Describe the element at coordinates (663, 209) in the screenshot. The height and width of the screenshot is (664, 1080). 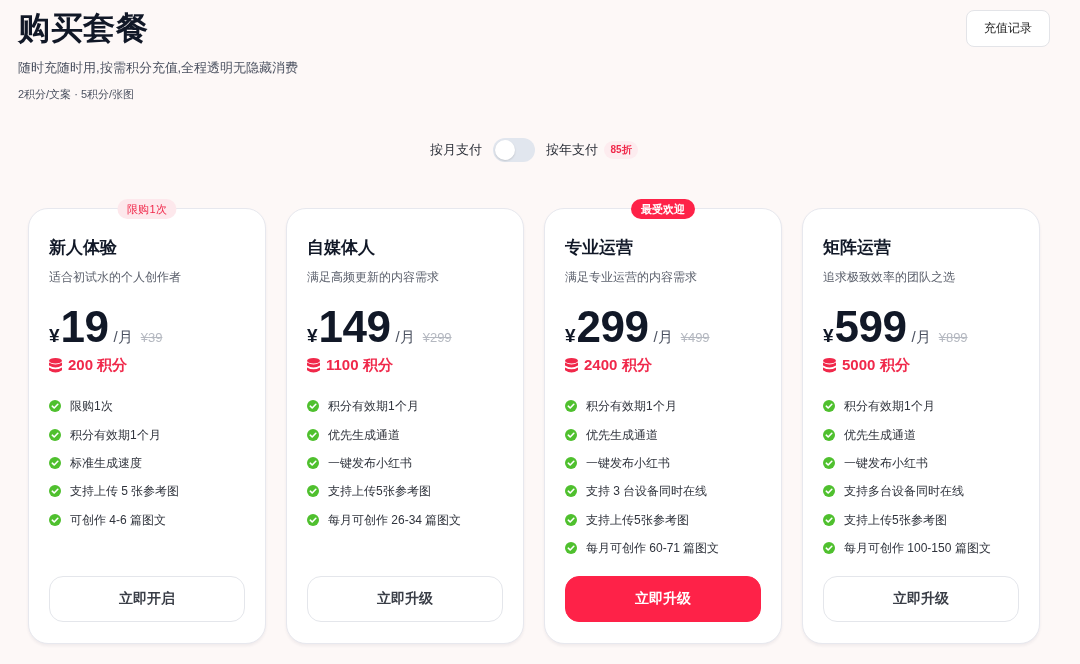
I see `plan-badge: 最受欢迎` at that location.